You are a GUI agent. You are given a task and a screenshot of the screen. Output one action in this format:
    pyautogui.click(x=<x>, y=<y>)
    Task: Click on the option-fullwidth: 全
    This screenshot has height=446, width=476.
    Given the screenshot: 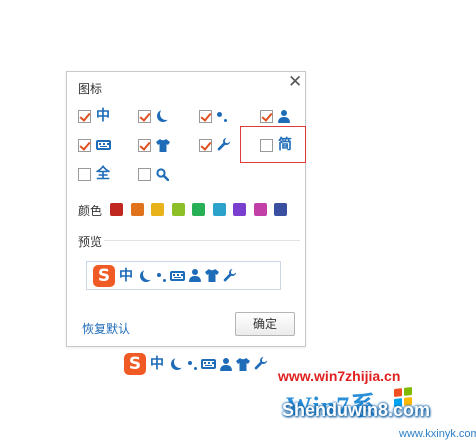 What is the action you would take?
    pyautogui.click(x=94, y=174)
    